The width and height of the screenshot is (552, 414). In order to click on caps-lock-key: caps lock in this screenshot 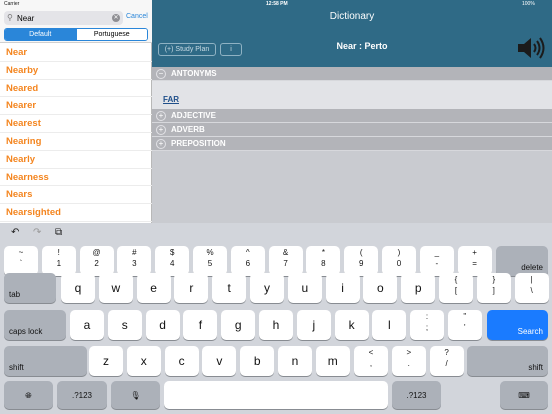, I will do `click(35, 325)`.